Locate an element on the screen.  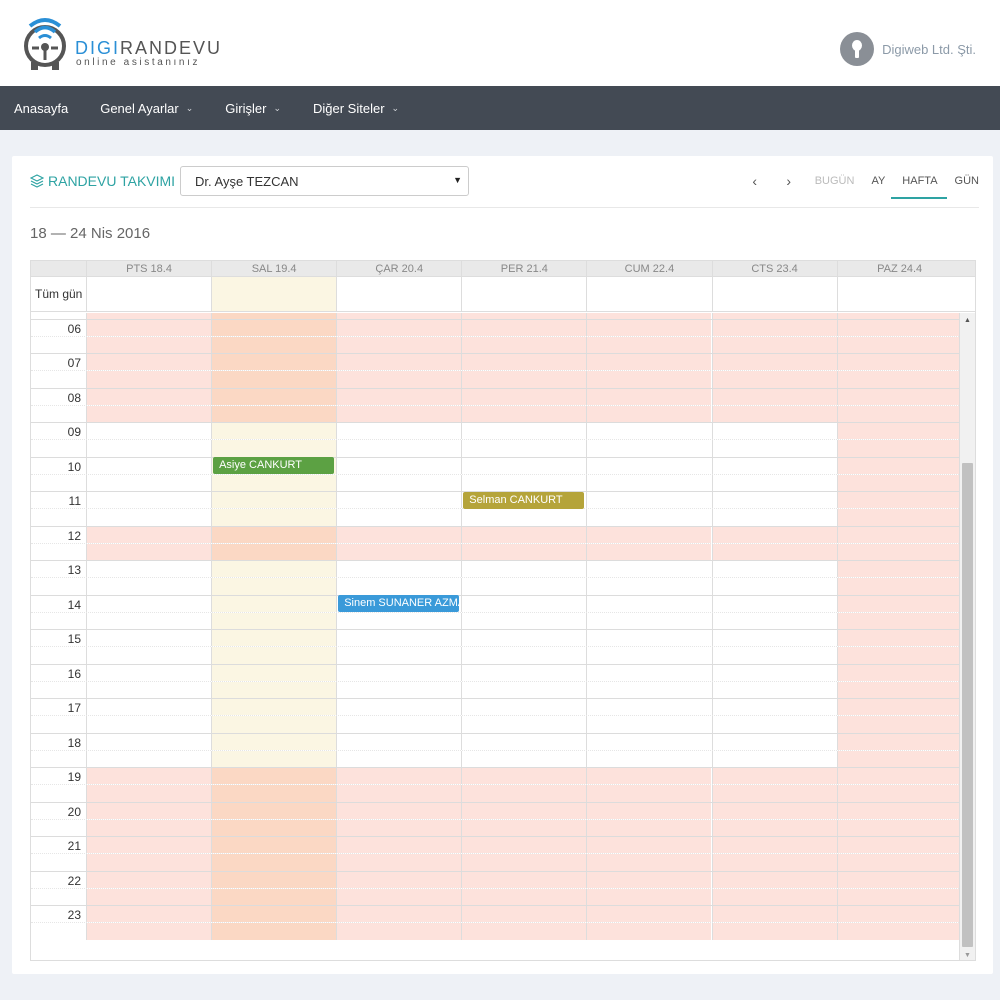
nav-item-girisler: Girişler ⌄ is located at coordinates (253, 108).